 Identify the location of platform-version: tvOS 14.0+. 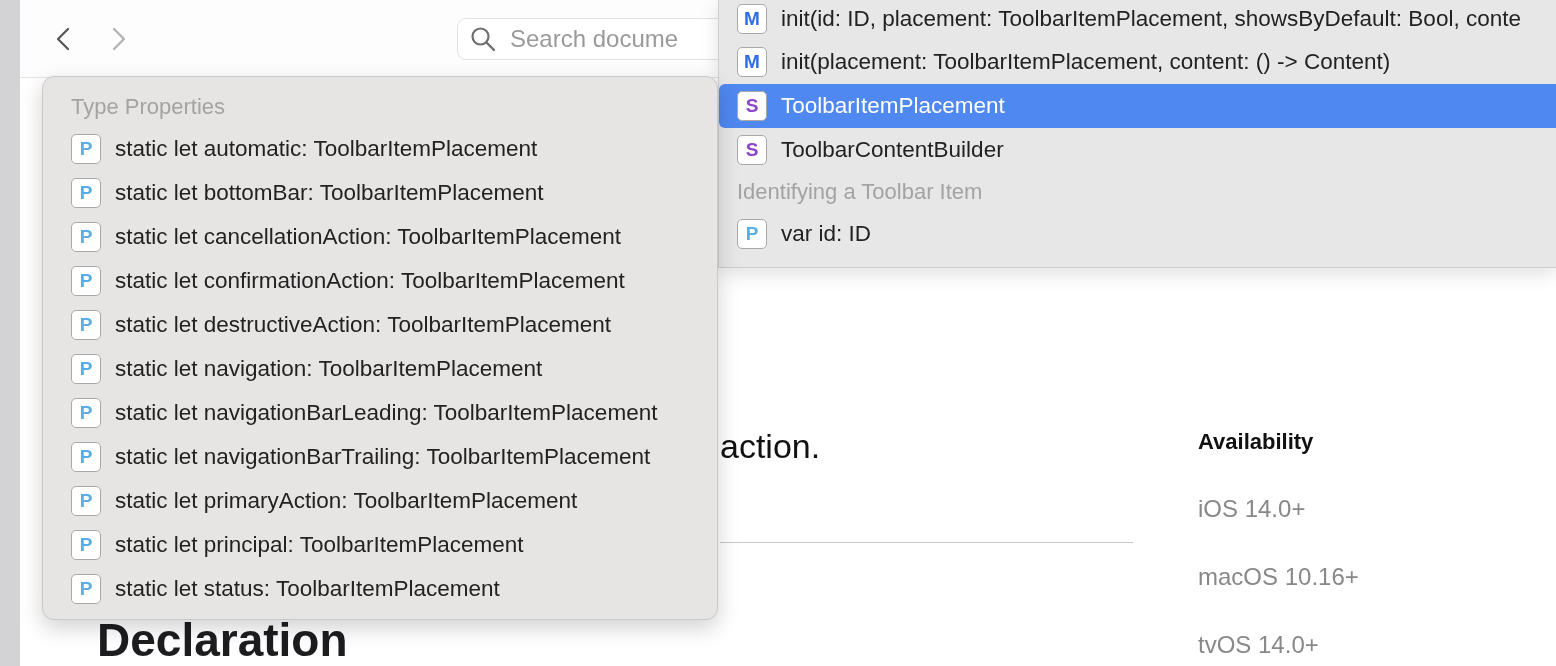
(1259, 645).